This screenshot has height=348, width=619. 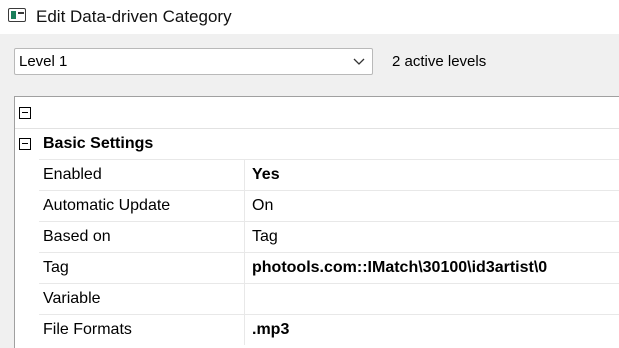 I want to click on section-label: Basic Settings, so click(x=98, y=143).